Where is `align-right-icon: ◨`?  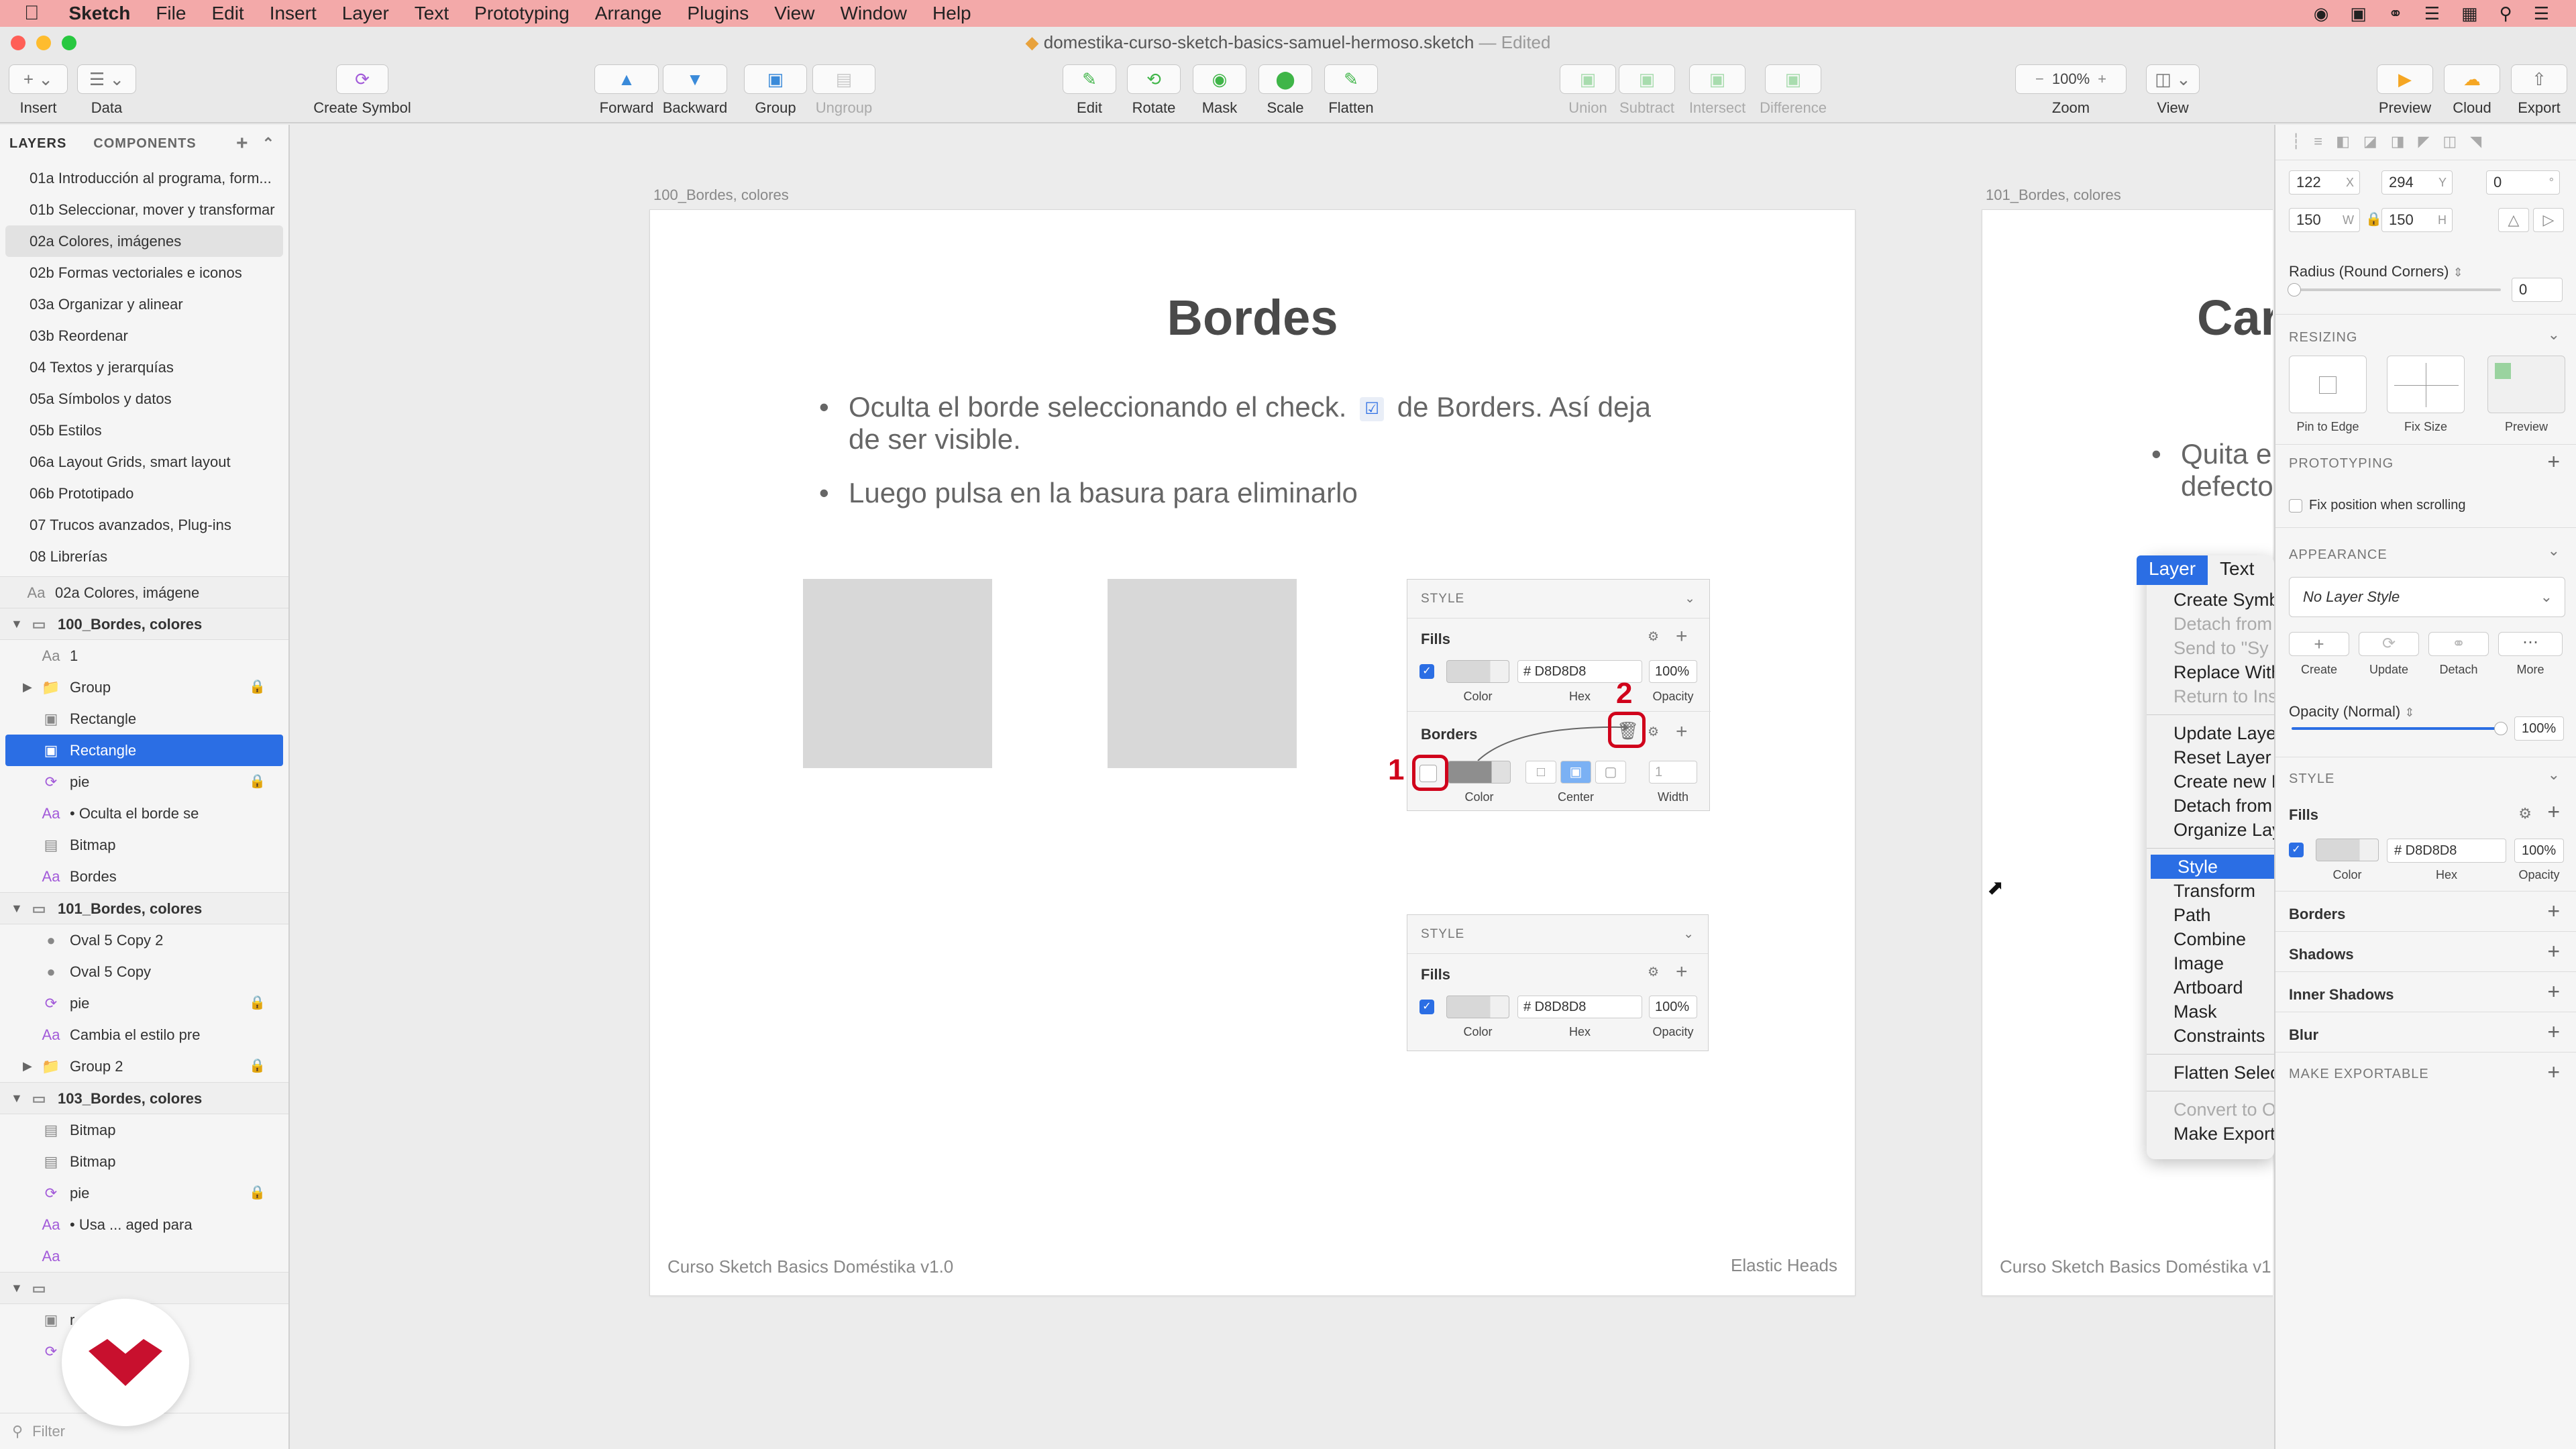 align-right-icon: ◨ is located at coordinates (2398, 141).